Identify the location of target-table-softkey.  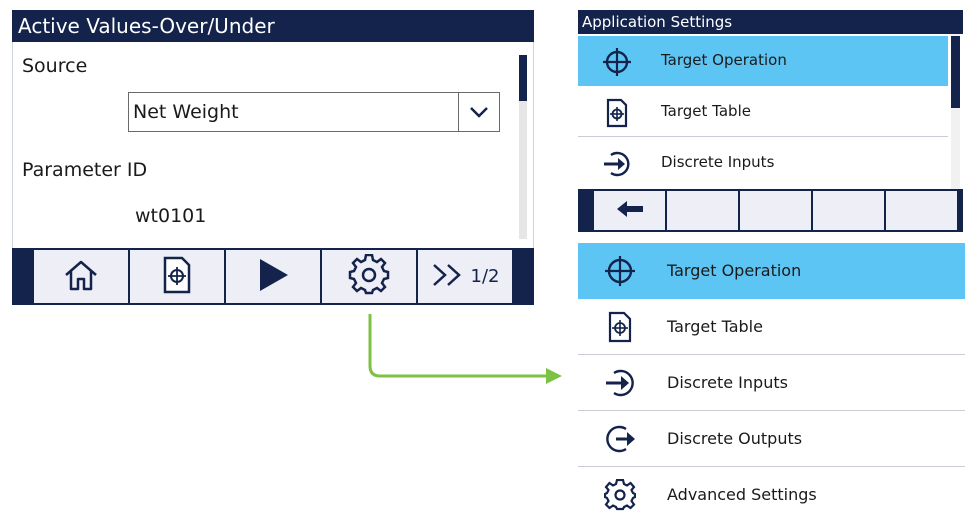
(177, 276).